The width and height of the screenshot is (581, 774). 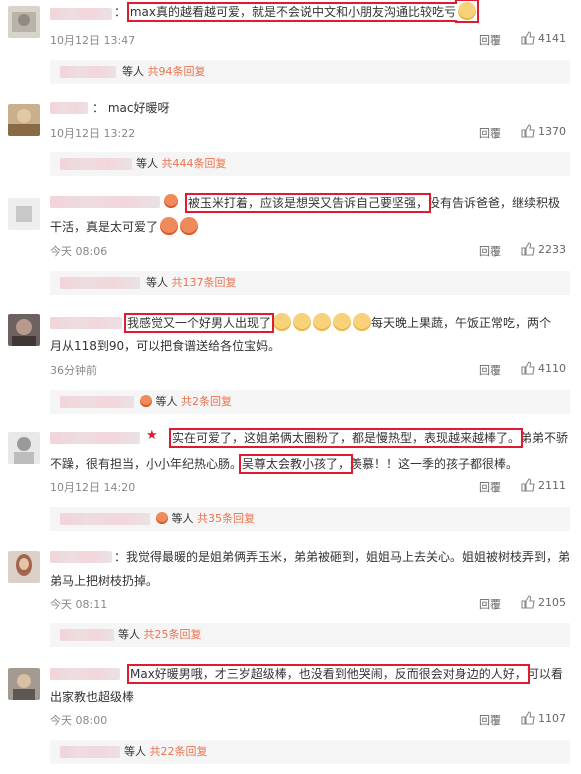 What do you see at coordinates (494, 203) in the screenshot?
I see `comment-body: 没有告诉爸爸，继续积极` at bounding box center [494, 203].